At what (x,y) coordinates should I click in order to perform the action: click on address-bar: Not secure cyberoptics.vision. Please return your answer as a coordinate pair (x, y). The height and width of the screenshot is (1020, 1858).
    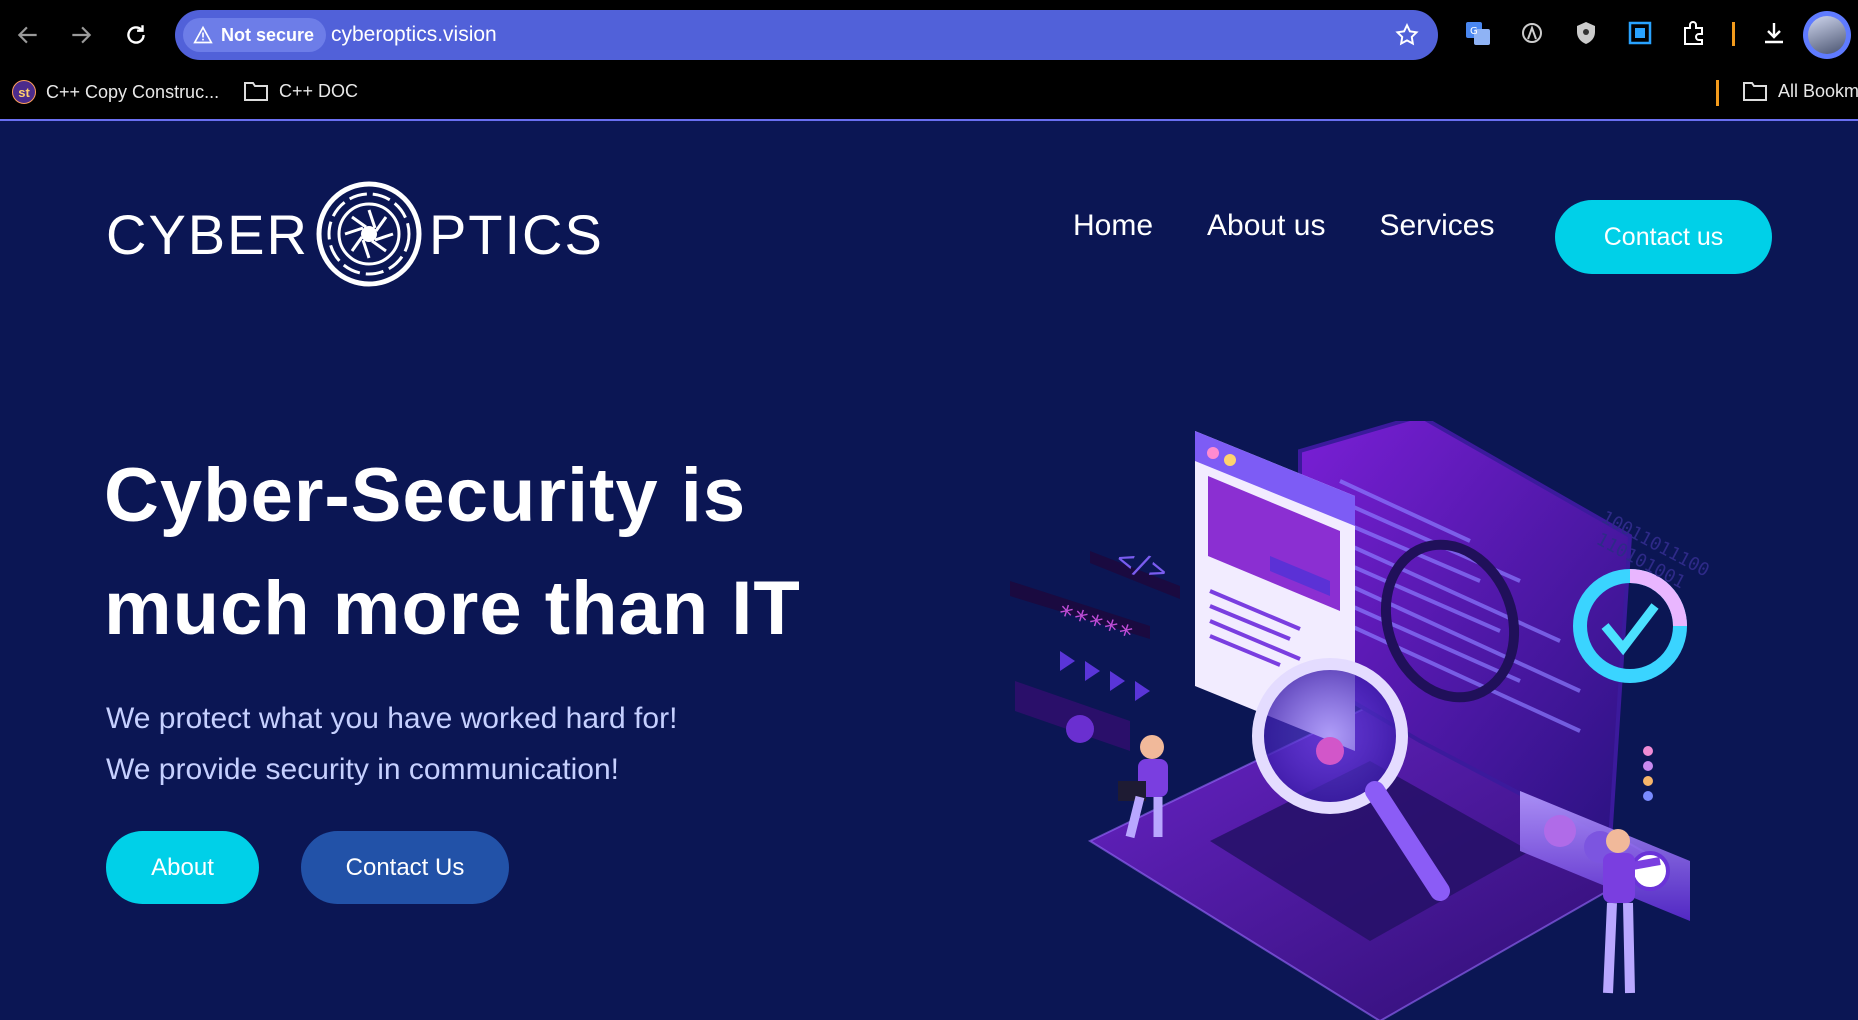
    Looking at the image, I should click on (806, 35).